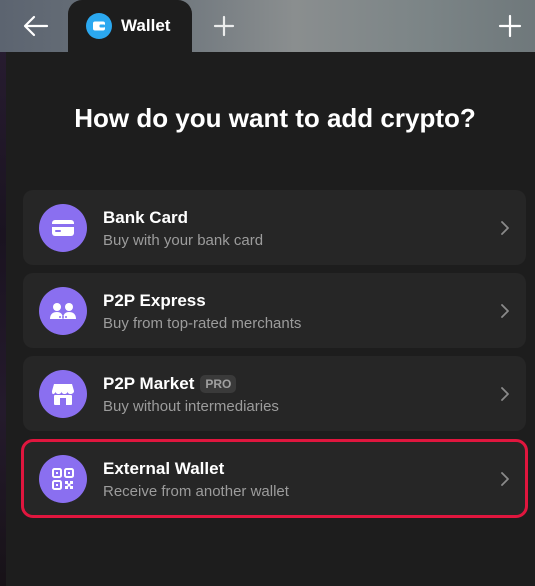 The height and width of the screenshot is (586, 535). I want to click on users-icon, so click(63, 311).